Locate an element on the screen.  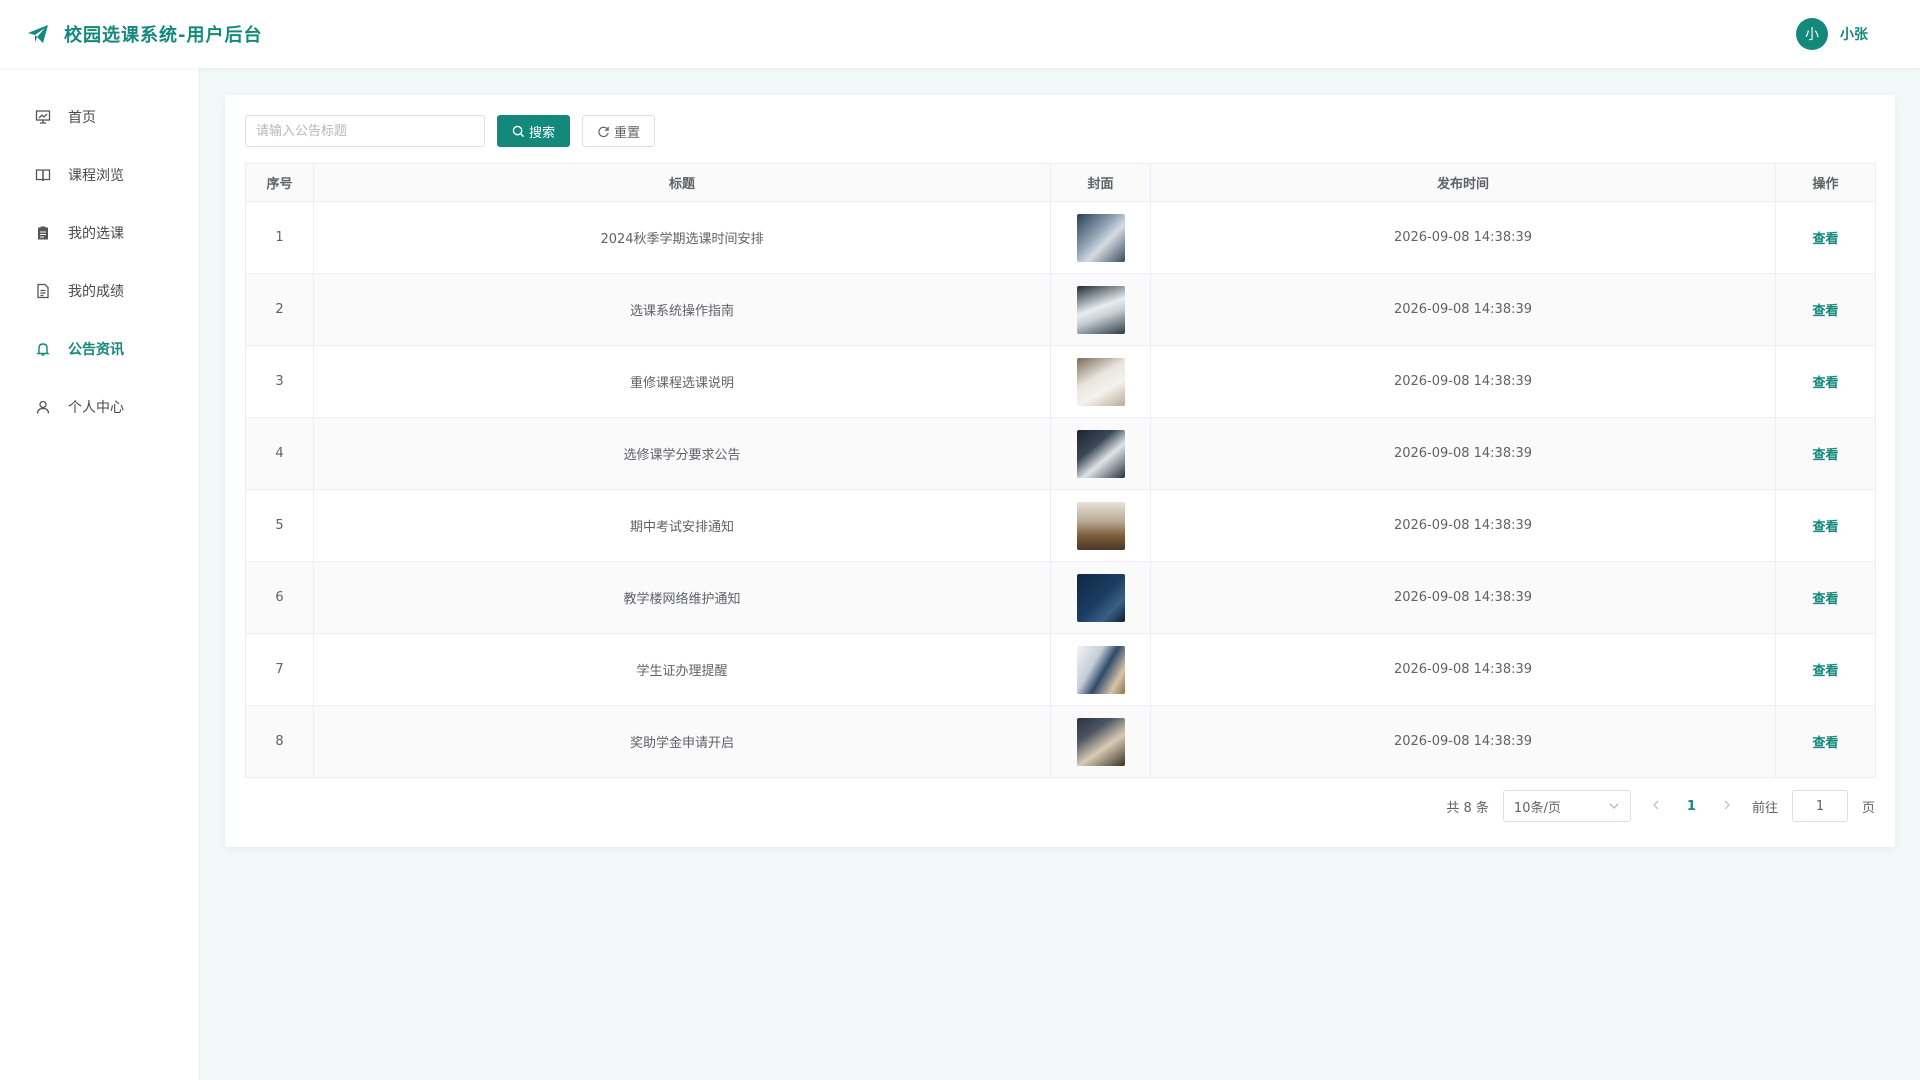
table-row: 6 教学楼网络维护通知 2026-09-08 14:38:39 查看 is located at coordinates (1060, 597).